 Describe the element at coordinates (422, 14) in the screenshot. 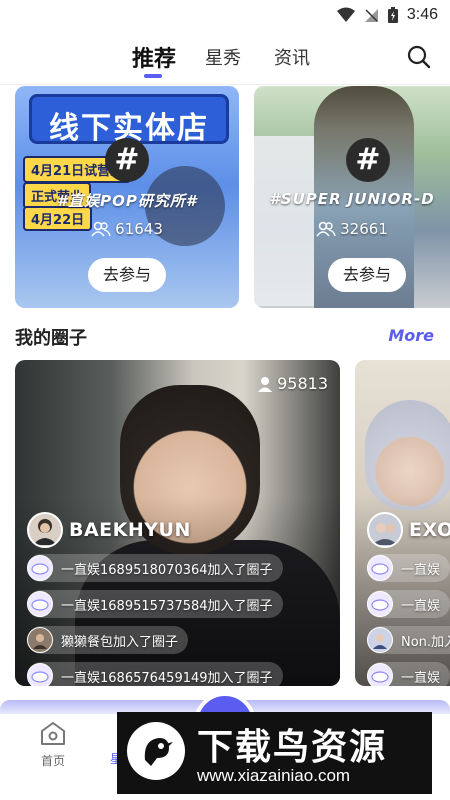

I see `status-time: 3:46` at that location.